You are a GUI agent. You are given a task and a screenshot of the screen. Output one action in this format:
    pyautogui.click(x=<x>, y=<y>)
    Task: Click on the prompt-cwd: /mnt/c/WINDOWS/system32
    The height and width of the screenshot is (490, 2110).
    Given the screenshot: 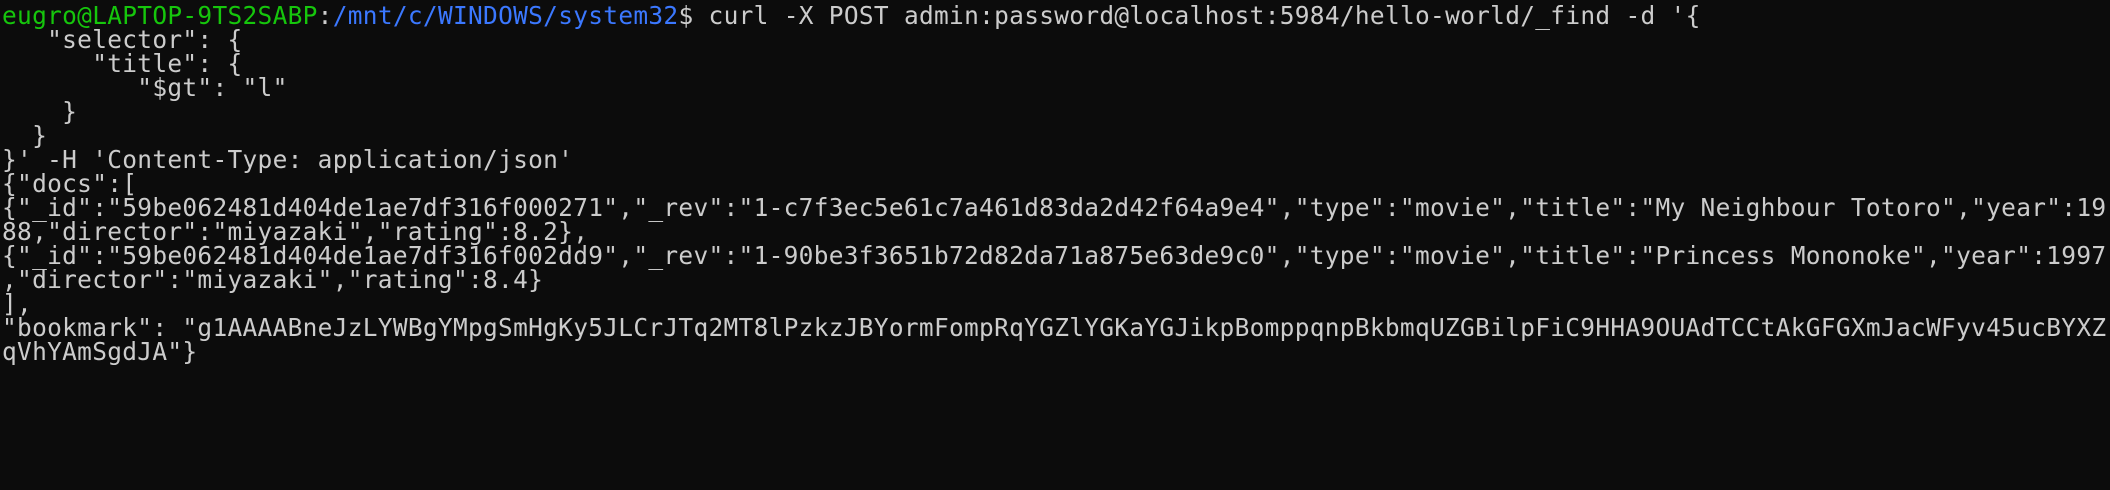 What is the action you would take?
    pyautogui.click(x=505, y=15)
    